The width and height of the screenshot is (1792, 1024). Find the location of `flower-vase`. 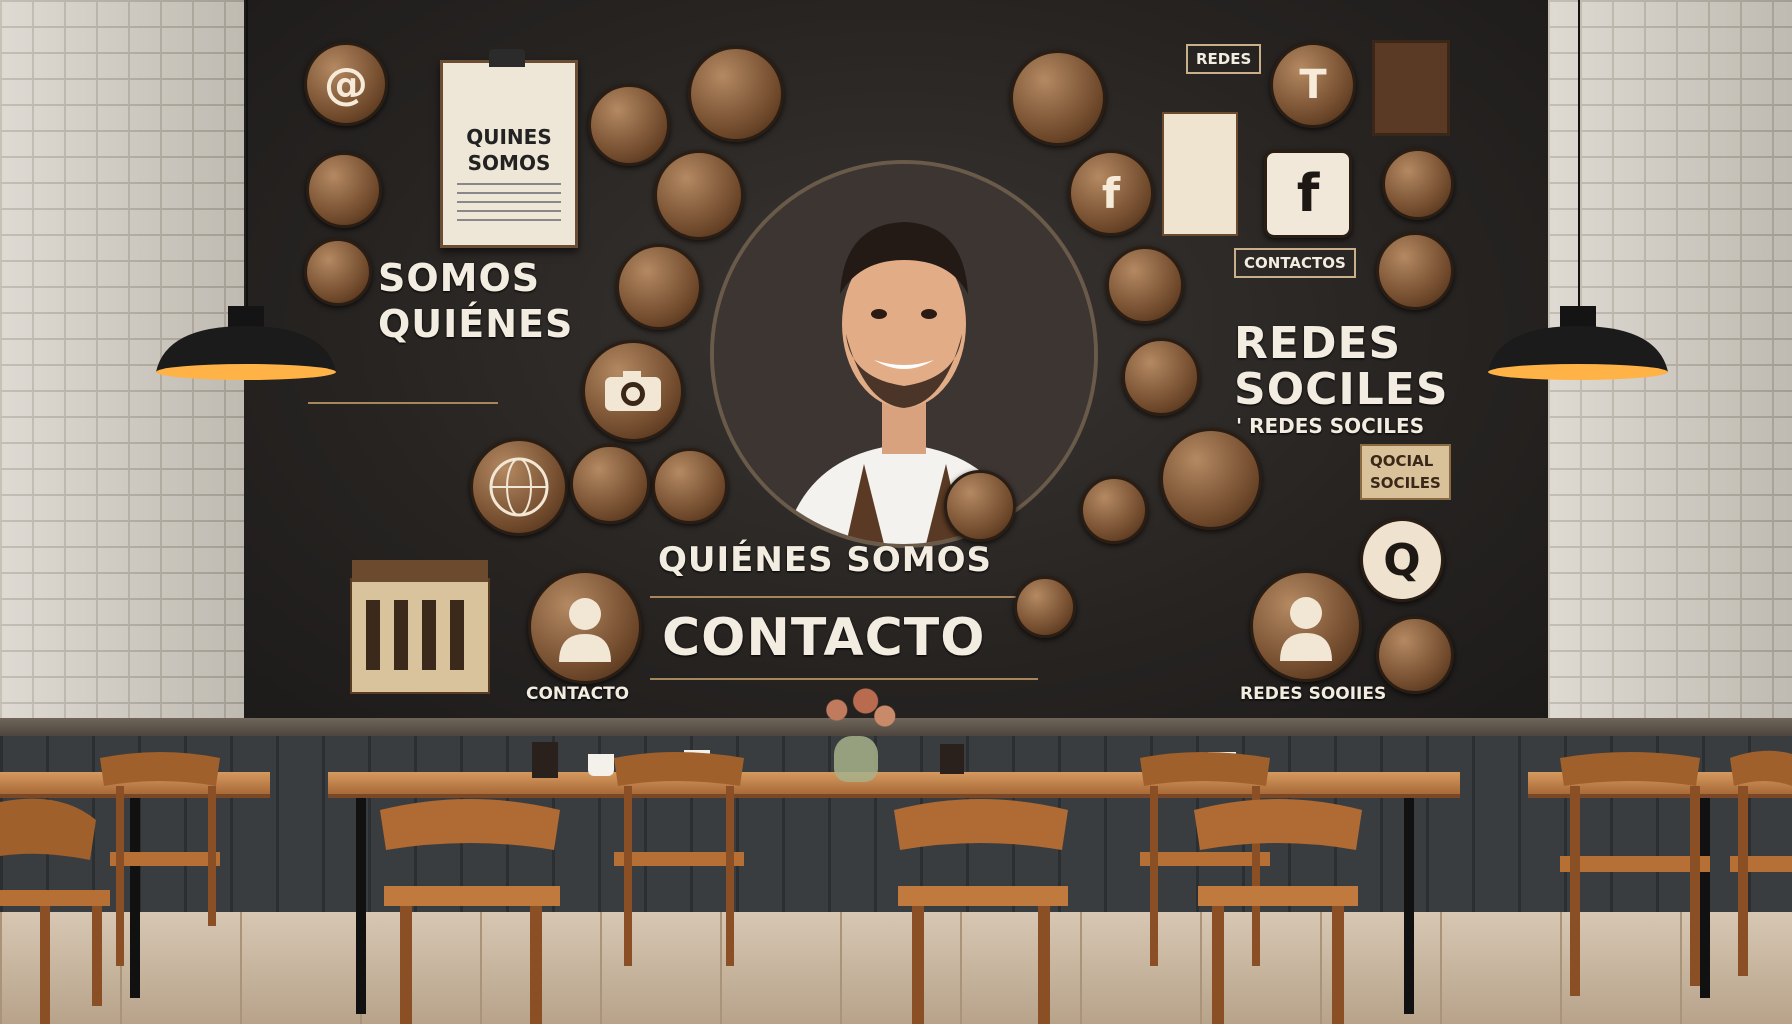

flower-vase is located at coordinates (856, 759).